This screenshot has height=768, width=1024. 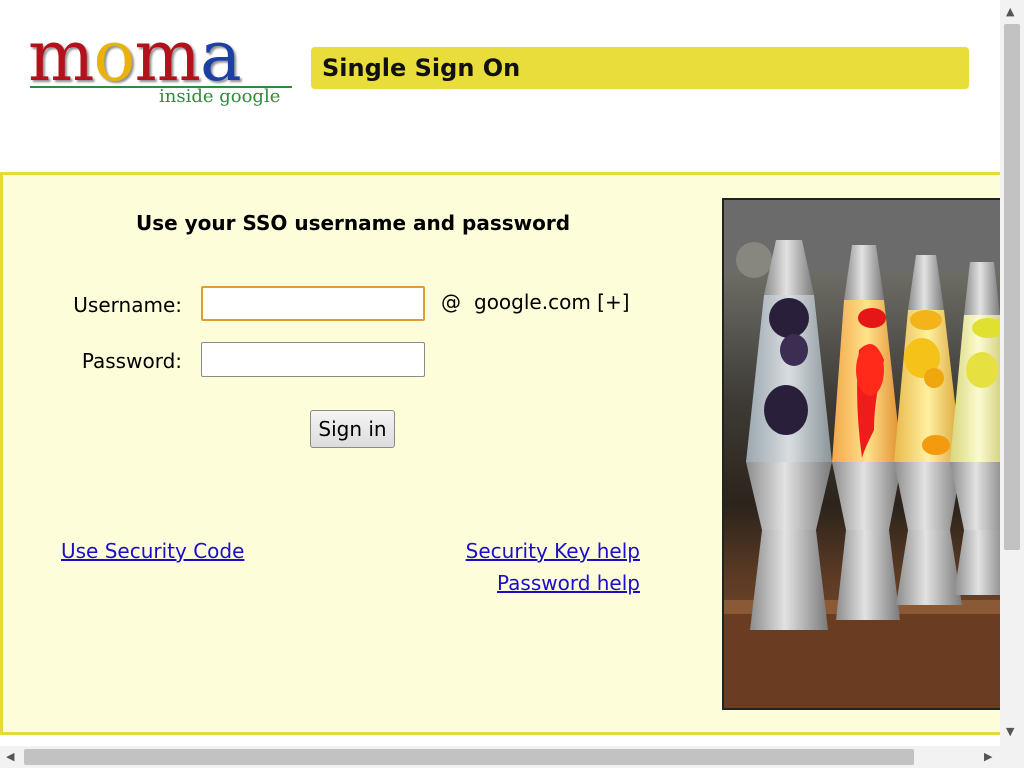 What do you see at coordinates (640, 68) in the screenshot?
I see `page-title: Single Sign On` at bounding box center [640, 68].